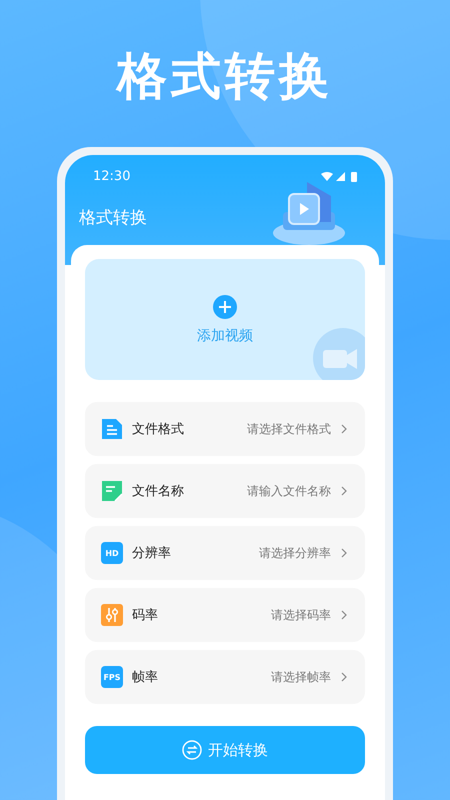 The height and width of the screenshot is (800, 450). What do you see at coordinates (225, 553) in the screenshot?
I see `settings-row: HD 分辨率 请选择分辨率` at bounding box center [225, 553].